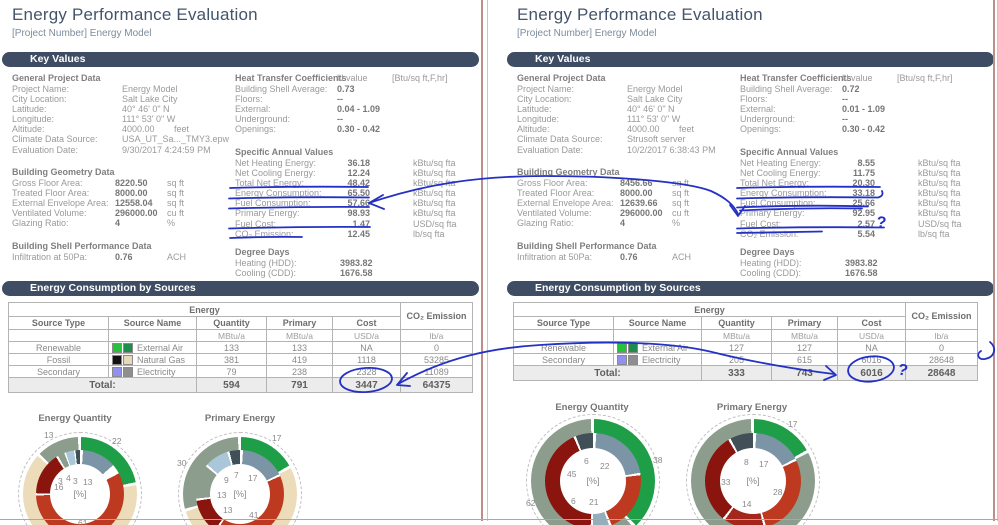 The width and height of the screenshot is (998, 525). What do you see at coordinates (563, 347) in the screenshot?
I see `source-type: Renewable` at bounding box center [563, 347].